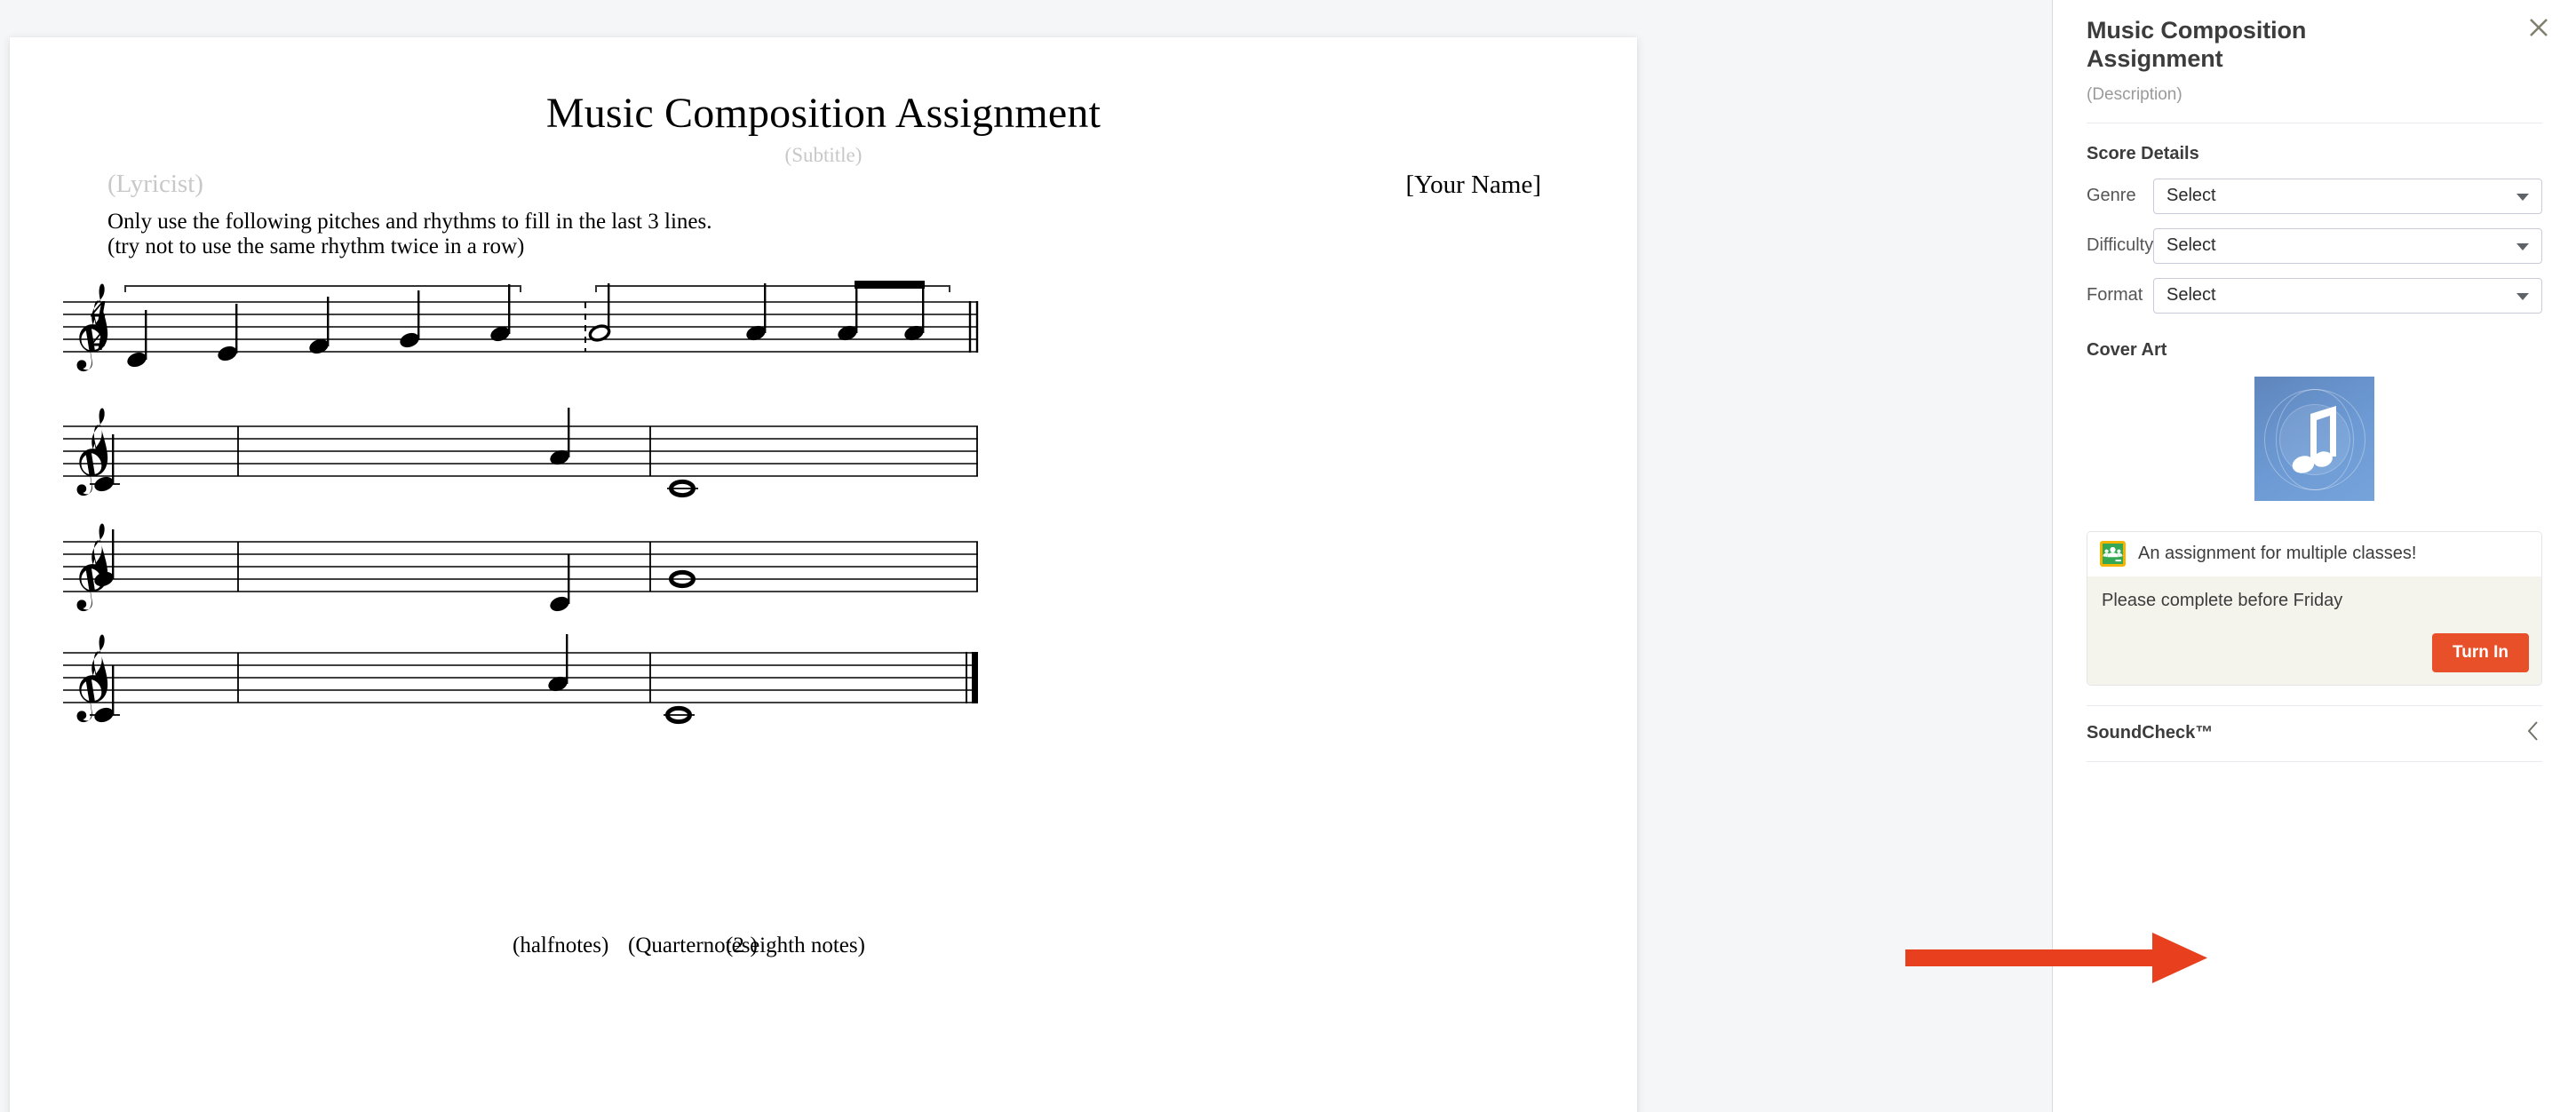 The image size is (2576, 1112). Describe the element at coordinates (2120, 245) in the screenshot. I see `difficulty-label: Difficulty` at that location.